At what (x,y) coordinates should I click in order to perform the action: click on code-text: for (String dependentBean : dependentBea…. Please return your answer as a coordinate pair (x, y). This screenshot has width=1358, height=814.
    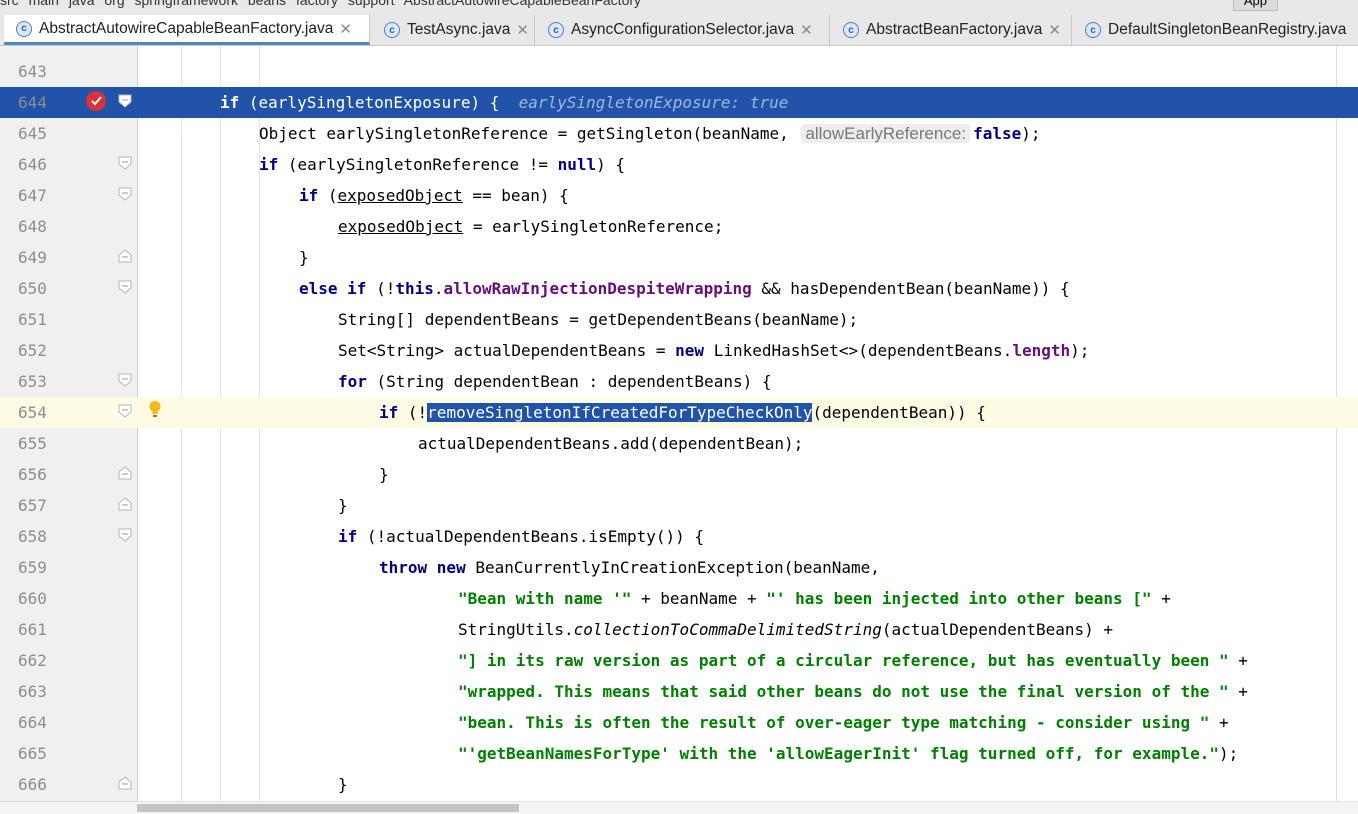
    Looking at the image, I should click on (554, 381).